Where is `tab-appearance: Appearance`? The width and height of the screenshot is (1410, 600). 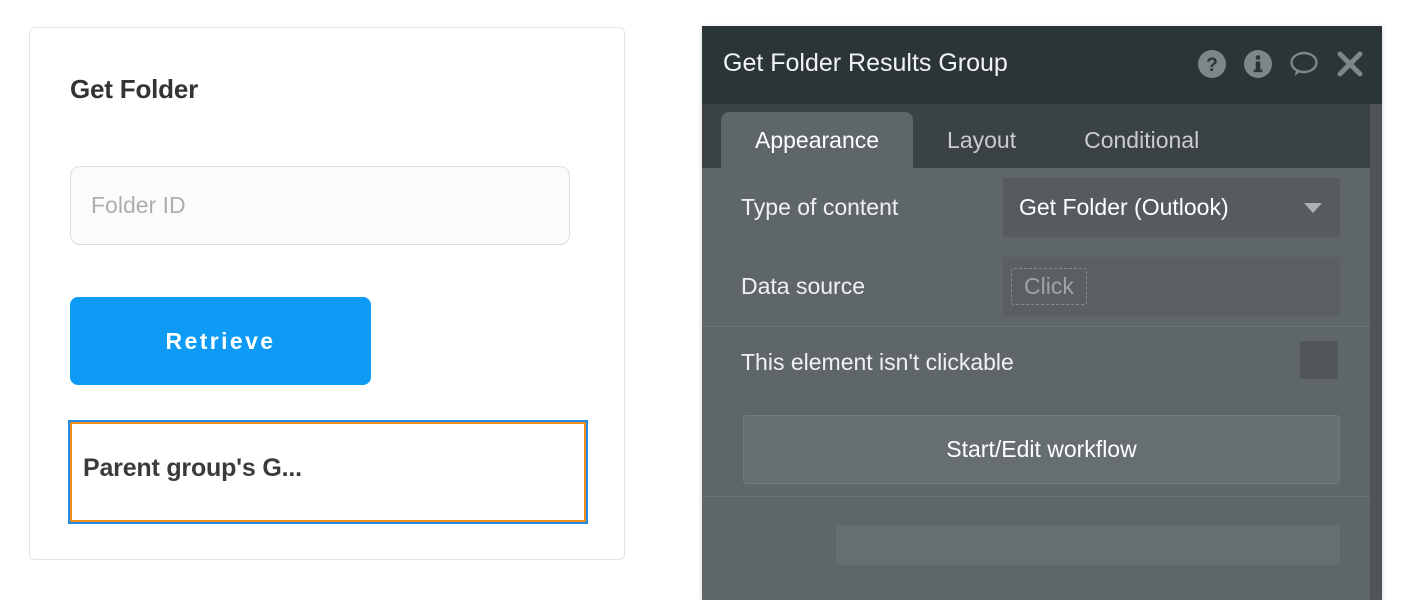
tab-appearance: Appearance is located at coordinates (817, 140).